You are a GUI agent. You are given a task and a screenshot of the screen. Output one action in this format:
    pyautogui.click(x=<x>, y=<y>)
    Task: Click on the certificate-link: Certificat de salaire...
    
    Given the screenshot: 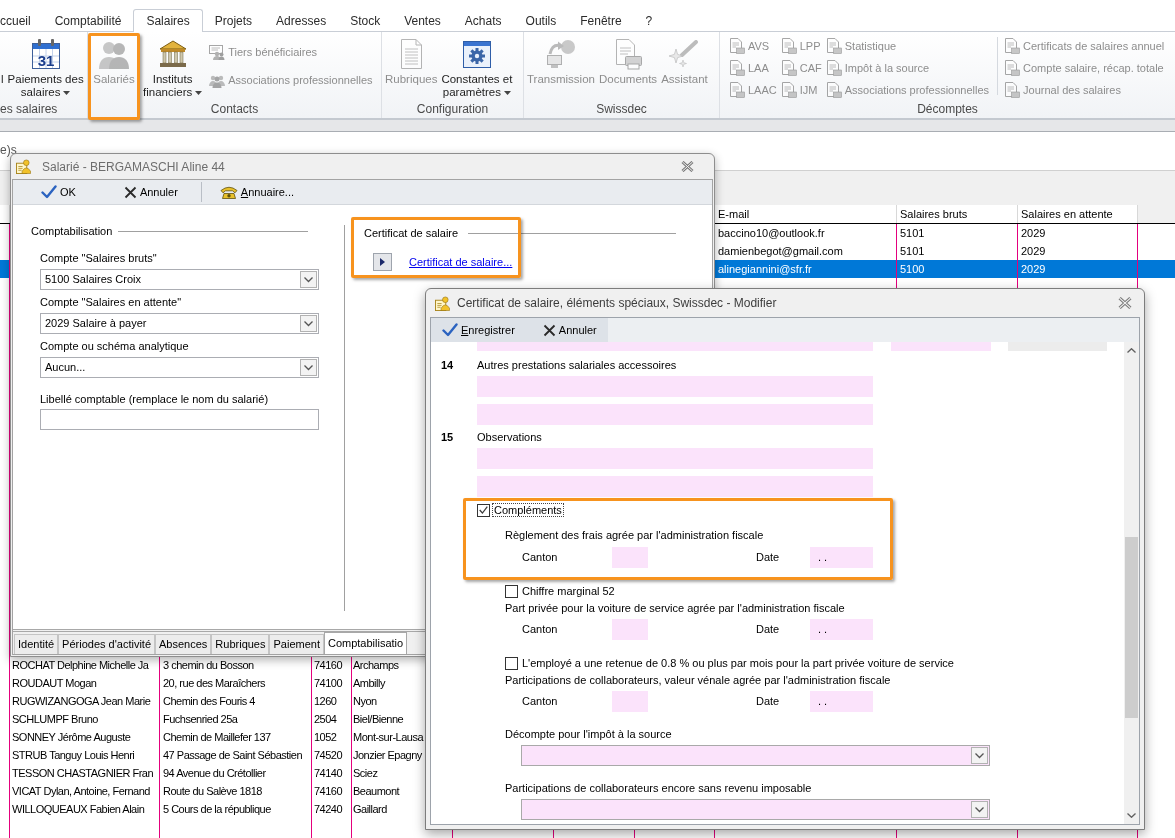 What is the action you would take?
    pyautogui.click(x=461, y=262)
    